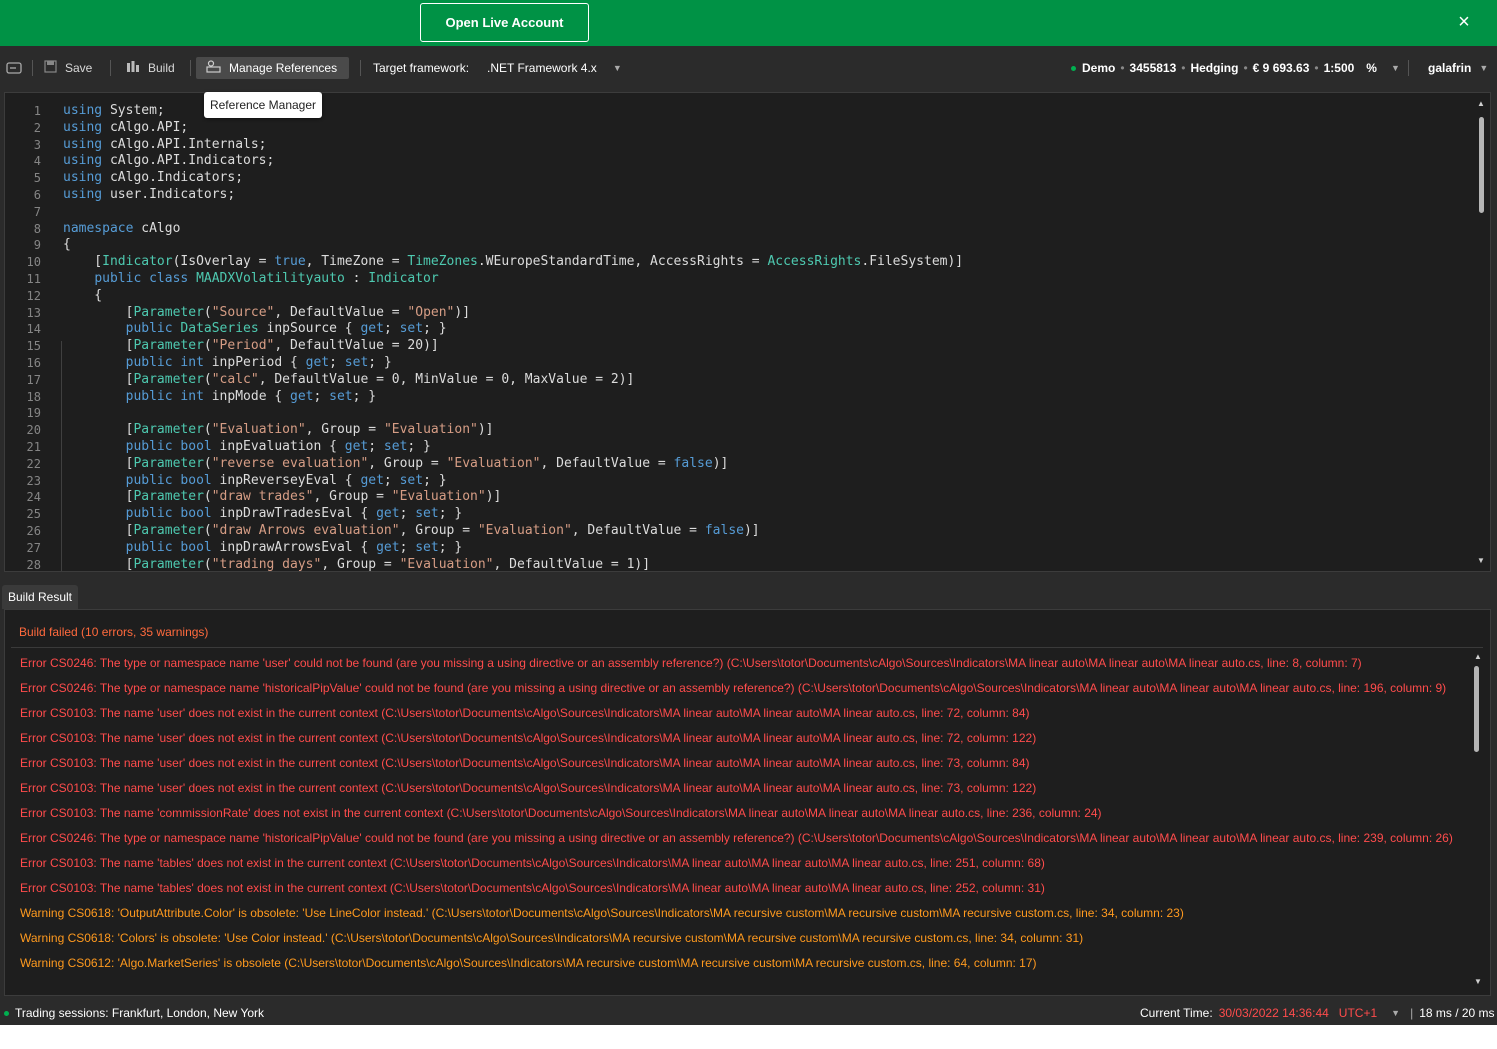 This screenshot has width=1497, height=1049. Describe the element at coordinates (37, 144) in the screenshot. I see `line-number: 3` at that location.